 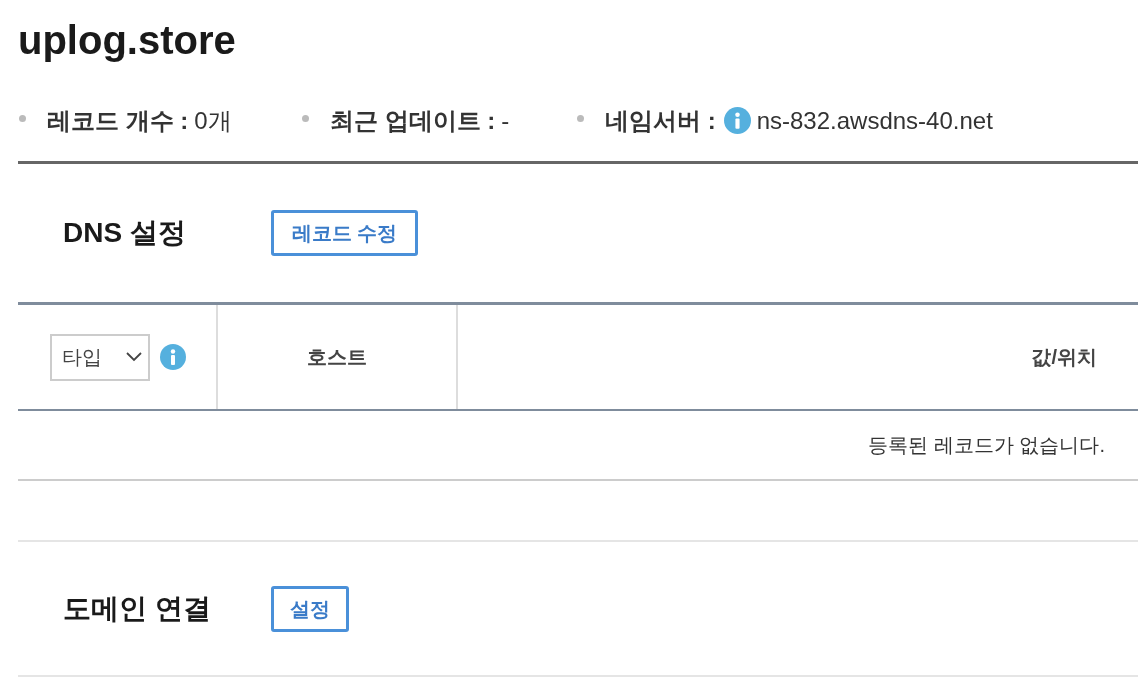 I want to click on summary-label: 최근 업데이트 :, so click(x=413, y=120).